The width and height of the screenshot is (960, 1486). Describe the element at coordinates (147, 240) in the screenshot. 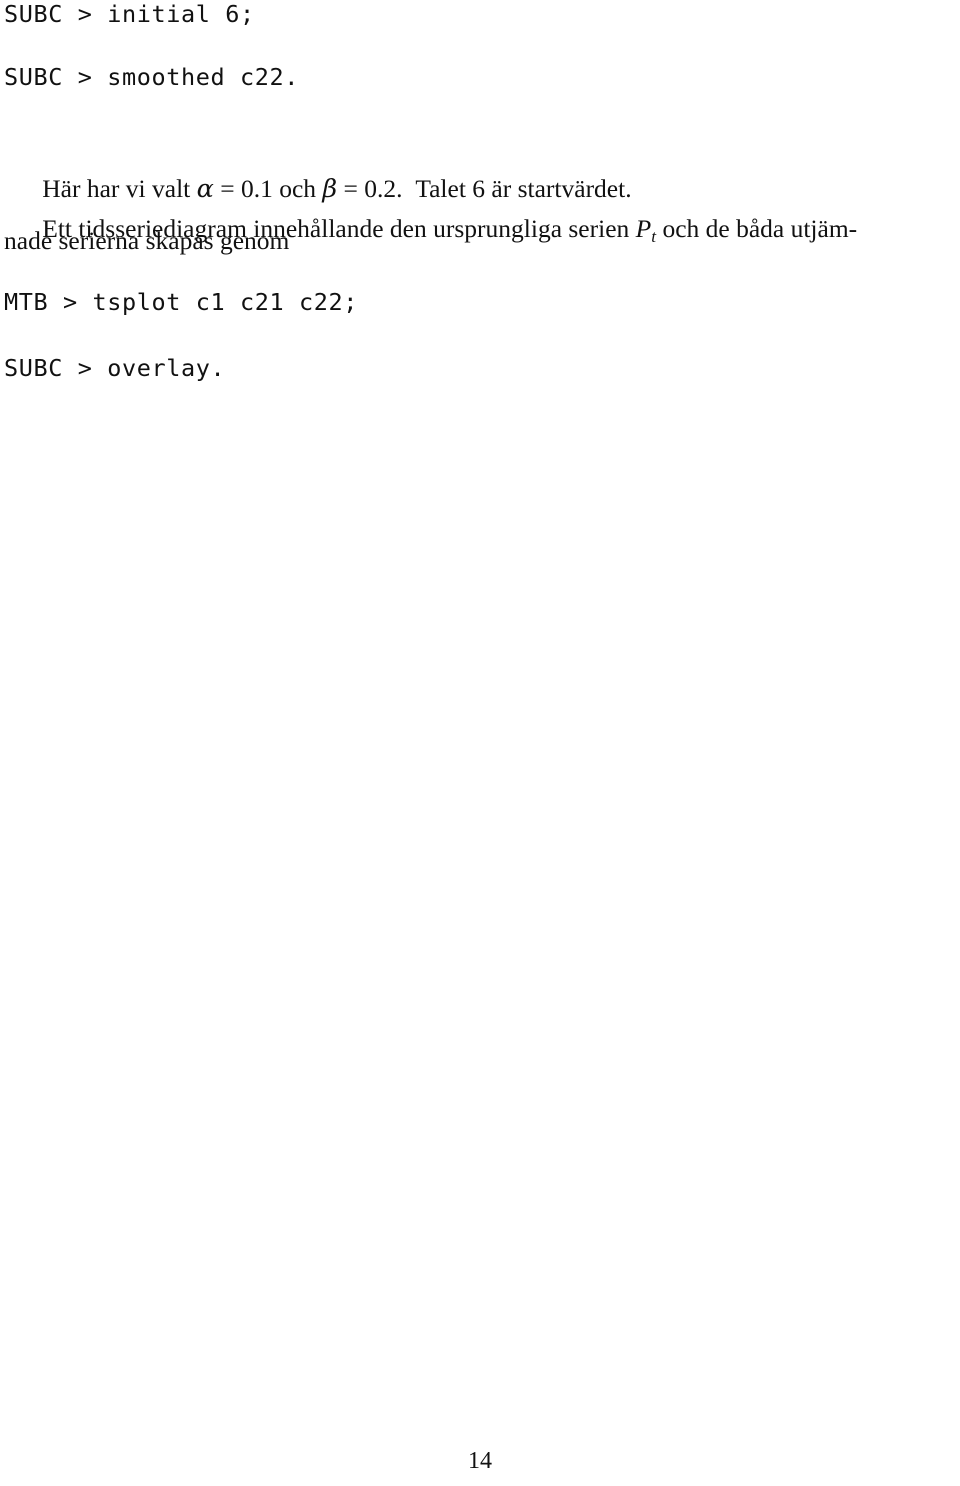

I see `paragraph-tsplot-line-2: nade serierna skapas genom` at that location.